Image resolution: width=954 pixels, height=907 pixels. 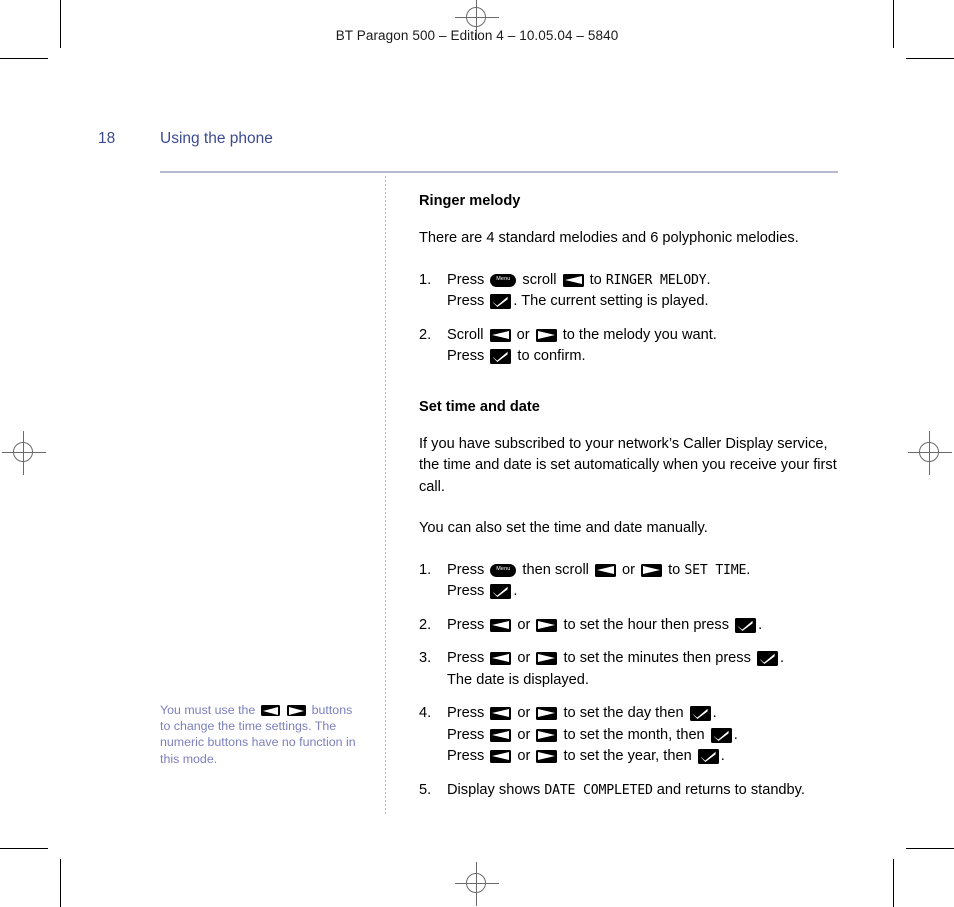 What do you see at coordinates (643, 592) in the screenshot?
I see `step-line: Press .` at bounding box center [643, 592].